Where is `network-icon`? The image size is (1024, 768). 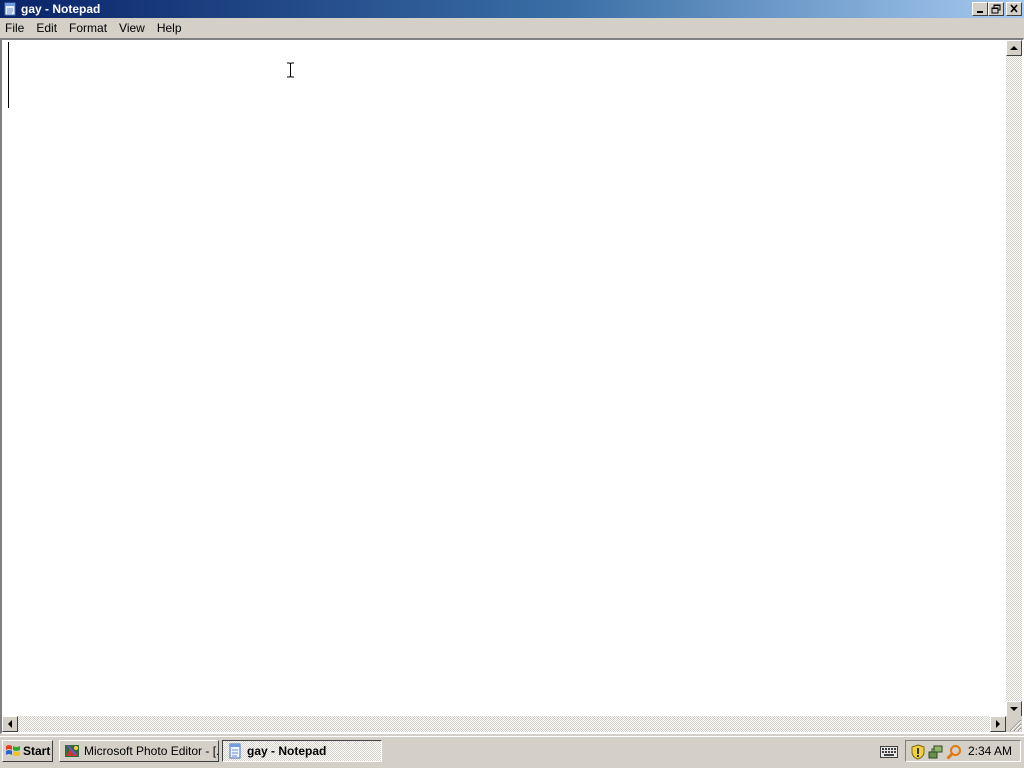
network-icon is located at coordinates (936, 752).